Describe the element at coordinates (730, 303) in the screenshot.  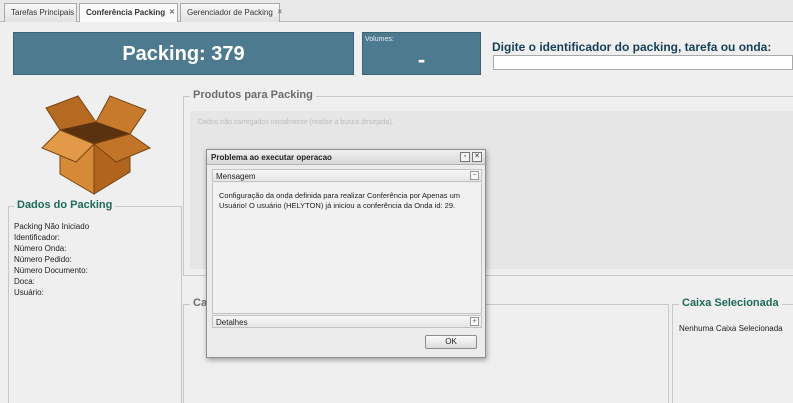
I see `caixa-selecionada-title: Caixa Selecionada` at that location.